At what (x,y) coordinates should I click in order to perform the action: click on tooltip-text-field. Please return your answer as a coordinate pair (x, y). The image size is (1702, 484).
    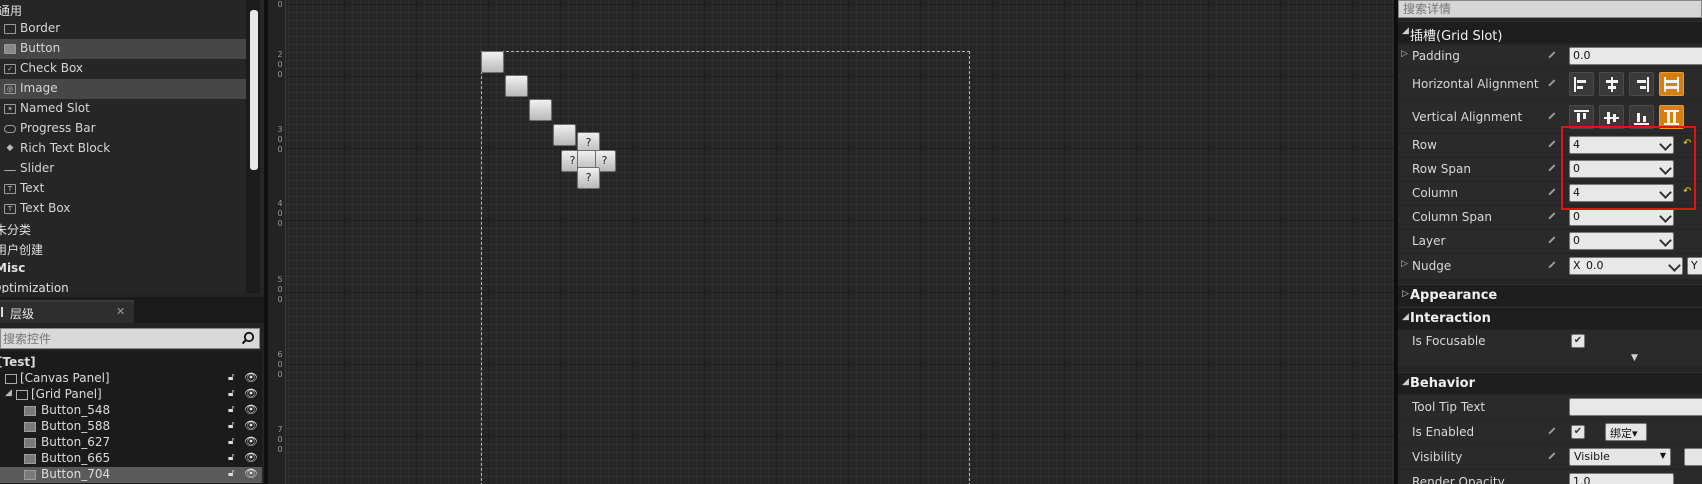
    Looking at the image, I should click on (1635, 407).